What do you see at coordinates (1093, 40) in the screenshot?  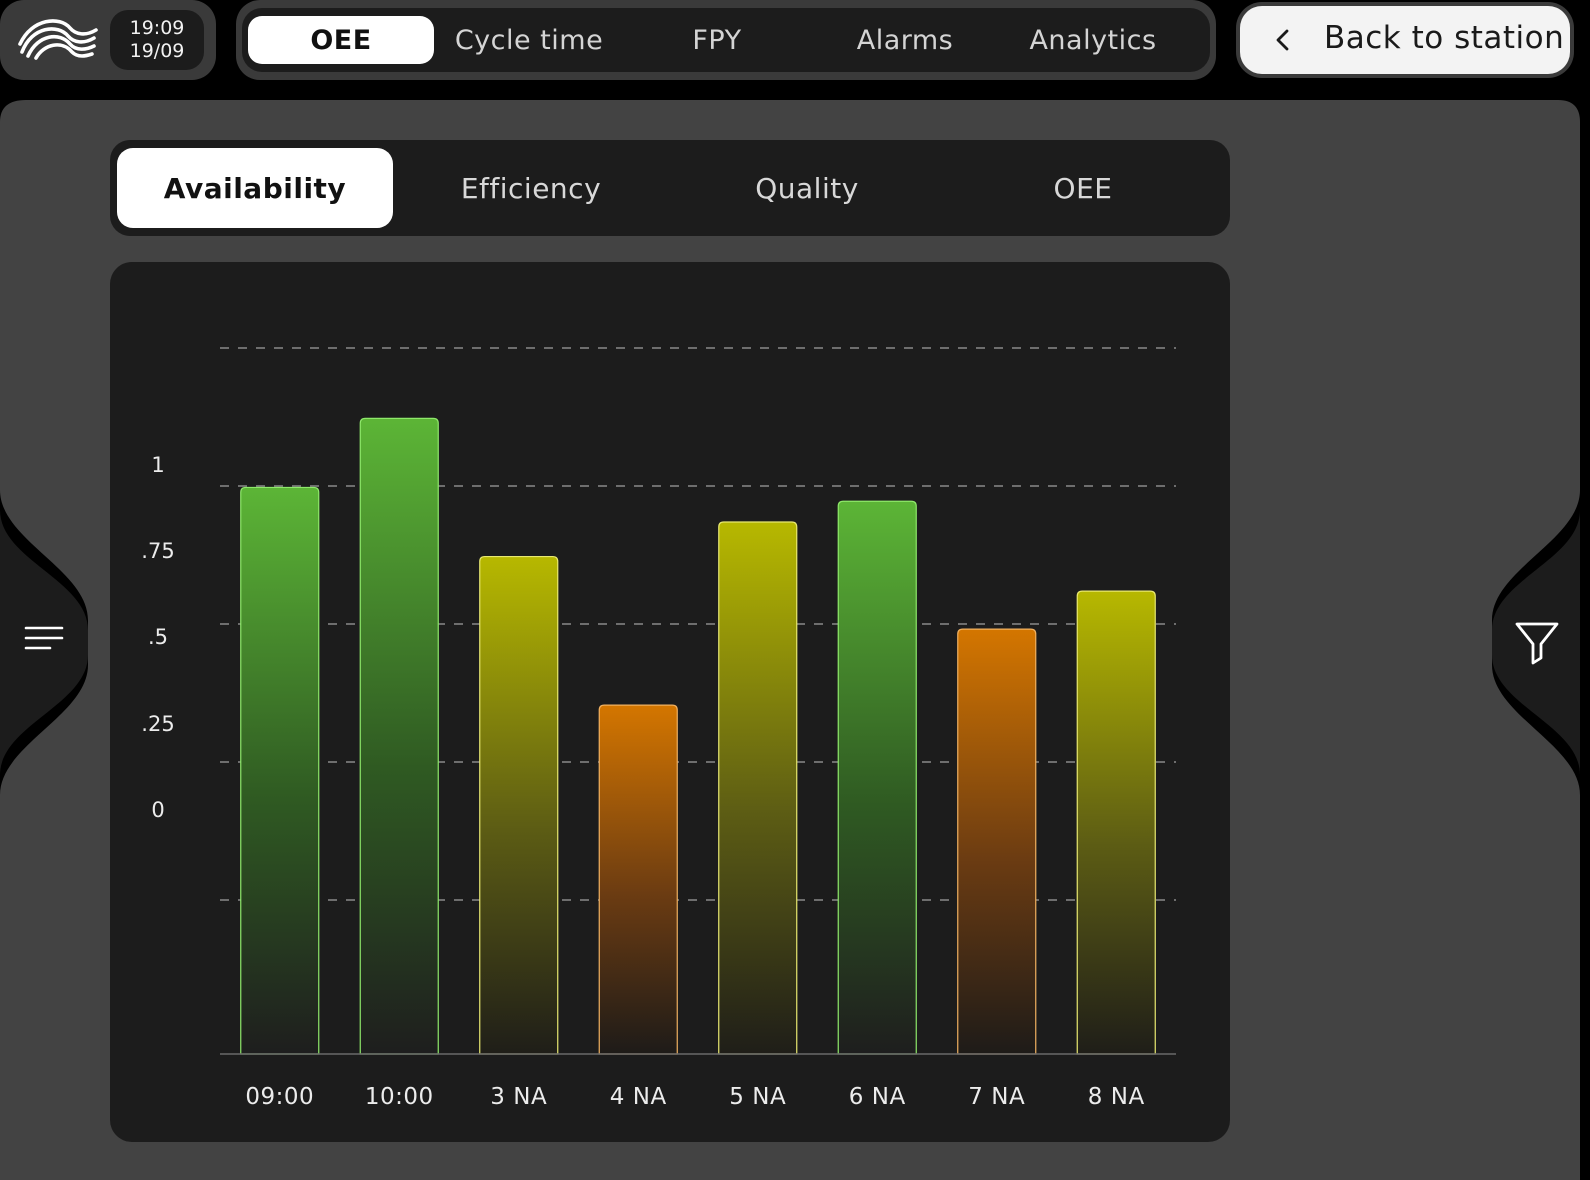 I see `tab-analytics: Analytics` at bounding box center [1093, 40].